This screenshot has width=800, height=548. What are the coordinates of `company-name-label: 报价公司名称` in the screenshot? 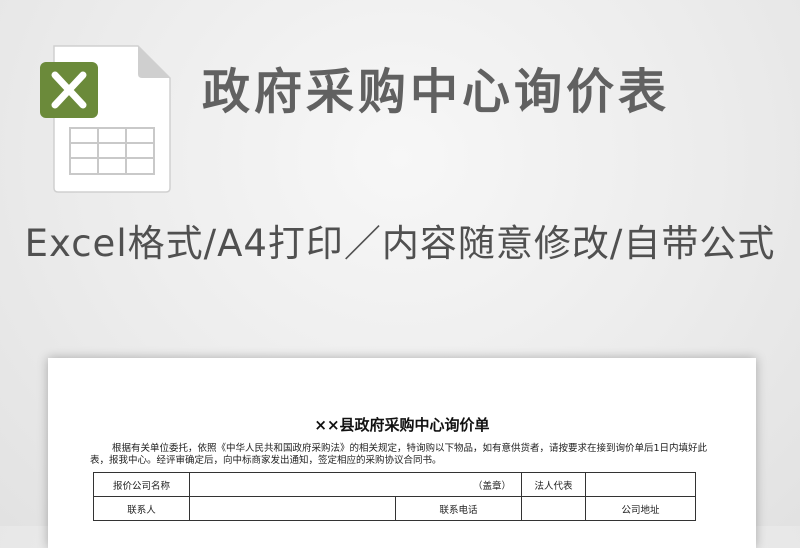 It's located at (141, 484).